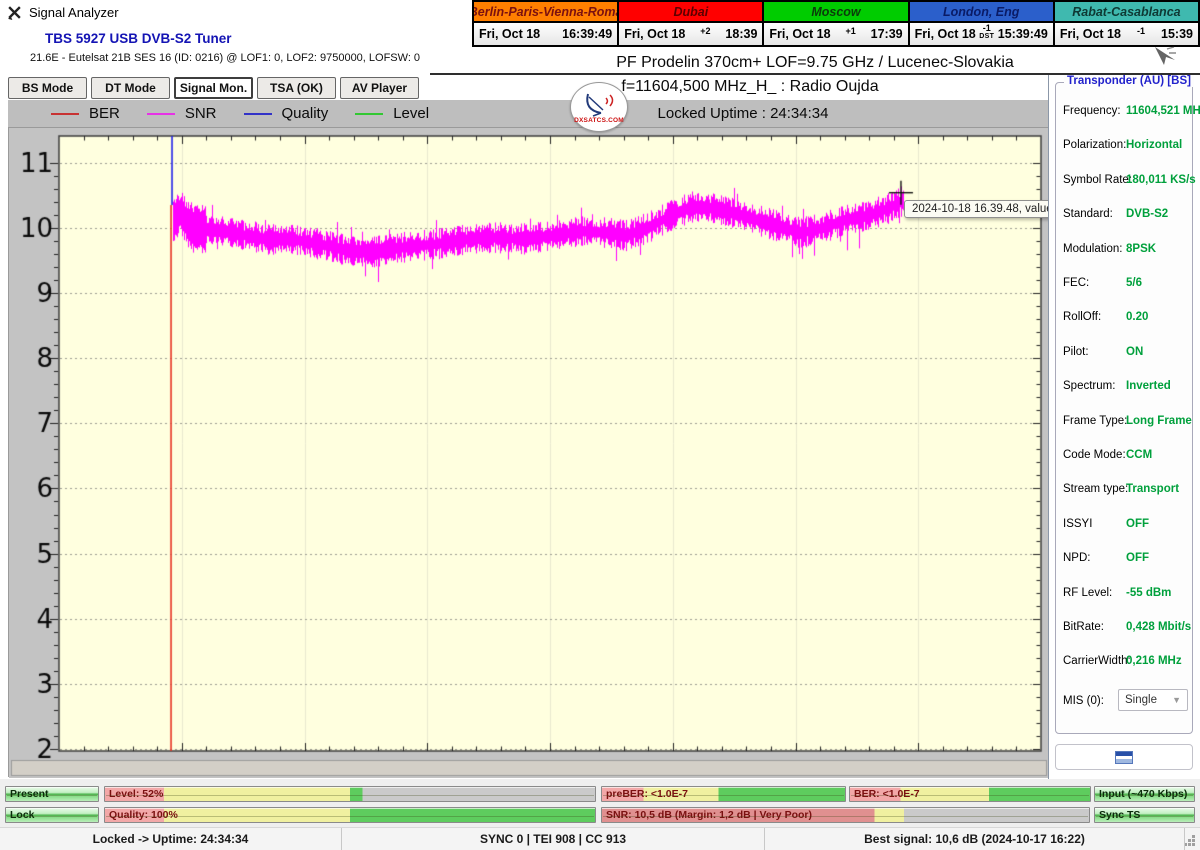 Image resolution: width=1200 pixels, height=850 pixels. I want to click on tuner-name: TBS 5927 USB DVB-S2 Tuner, so click(138, 38).